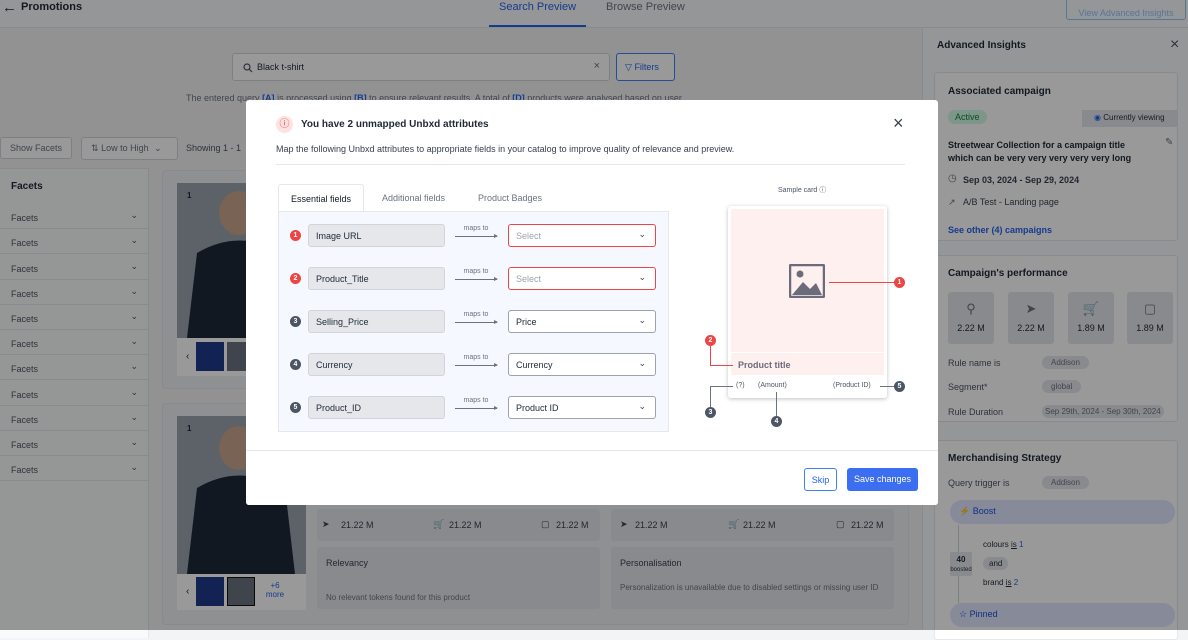  Describe the element at coordinates (295, 278) in the screenshot. I see `row-number: 2` at that location.